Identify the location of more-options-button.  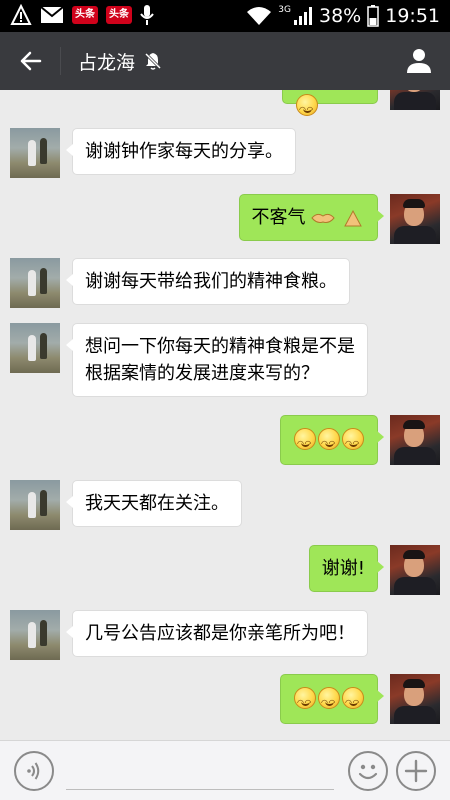
(416, 771).